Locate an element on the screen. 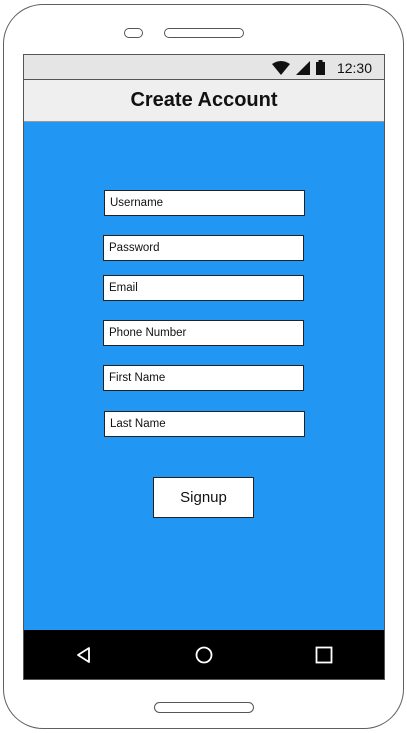  email-input is located at coordinates (203, 288).